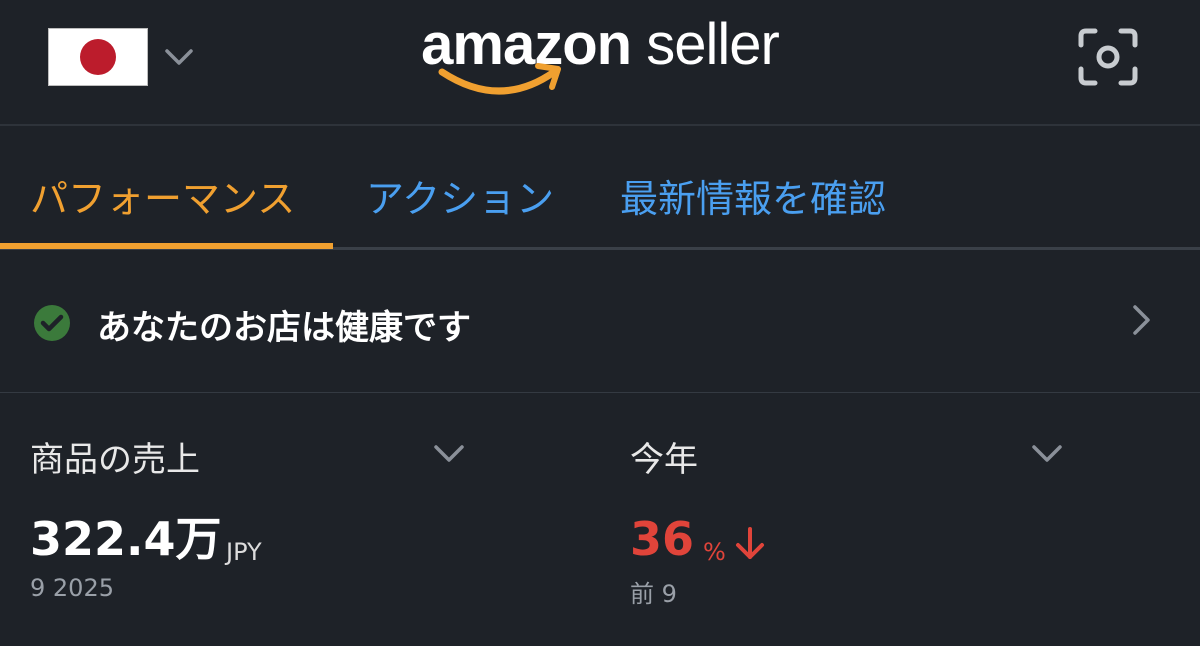  What do you see at coordinates (244, 552) in the screenshot?
I see `sales-currency: JPY` at bounding box center [244, 552].